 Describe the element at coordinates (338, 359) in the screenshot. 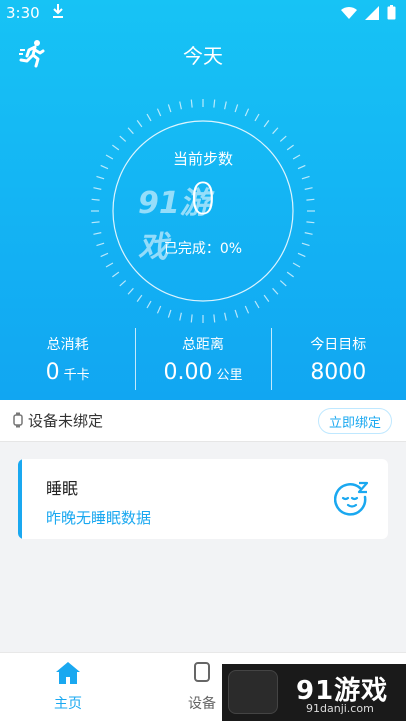

I see `stat-goal: 今日目标 8000` at that location.